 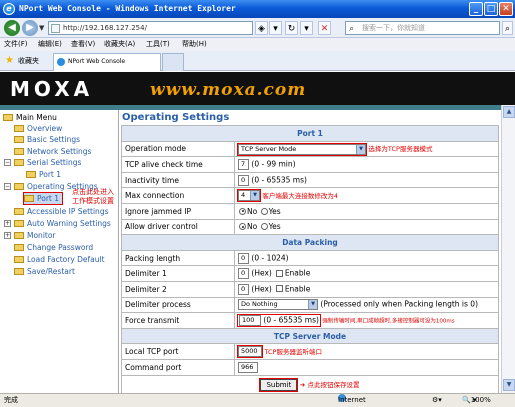 I want to click on tab-favicon-icon, so click(x=61, y=62).